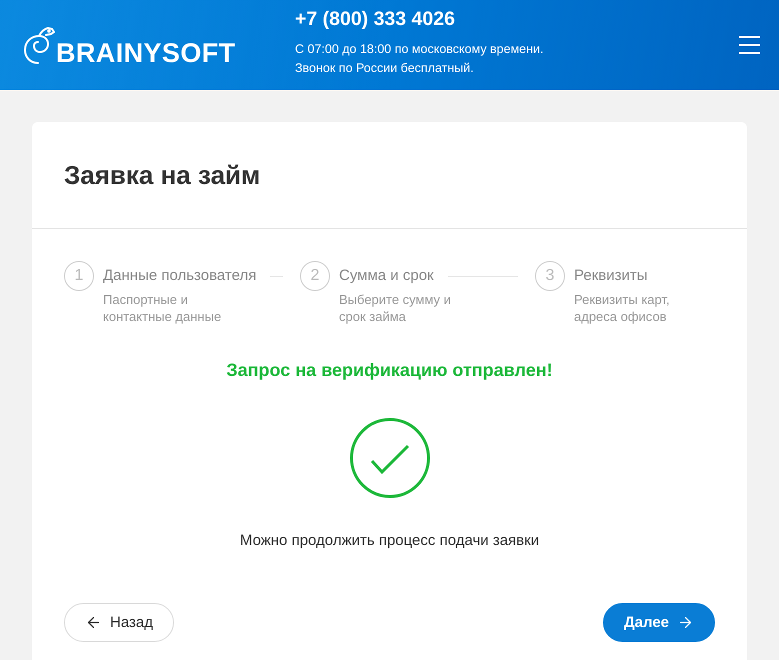 Image resolution: width=779 pixels, height=660 pixels. Describe the element at coordinates (390, 541) in the screenshot. I see `hint-text: Можно продолжить процесс подачи заявки` at that location.